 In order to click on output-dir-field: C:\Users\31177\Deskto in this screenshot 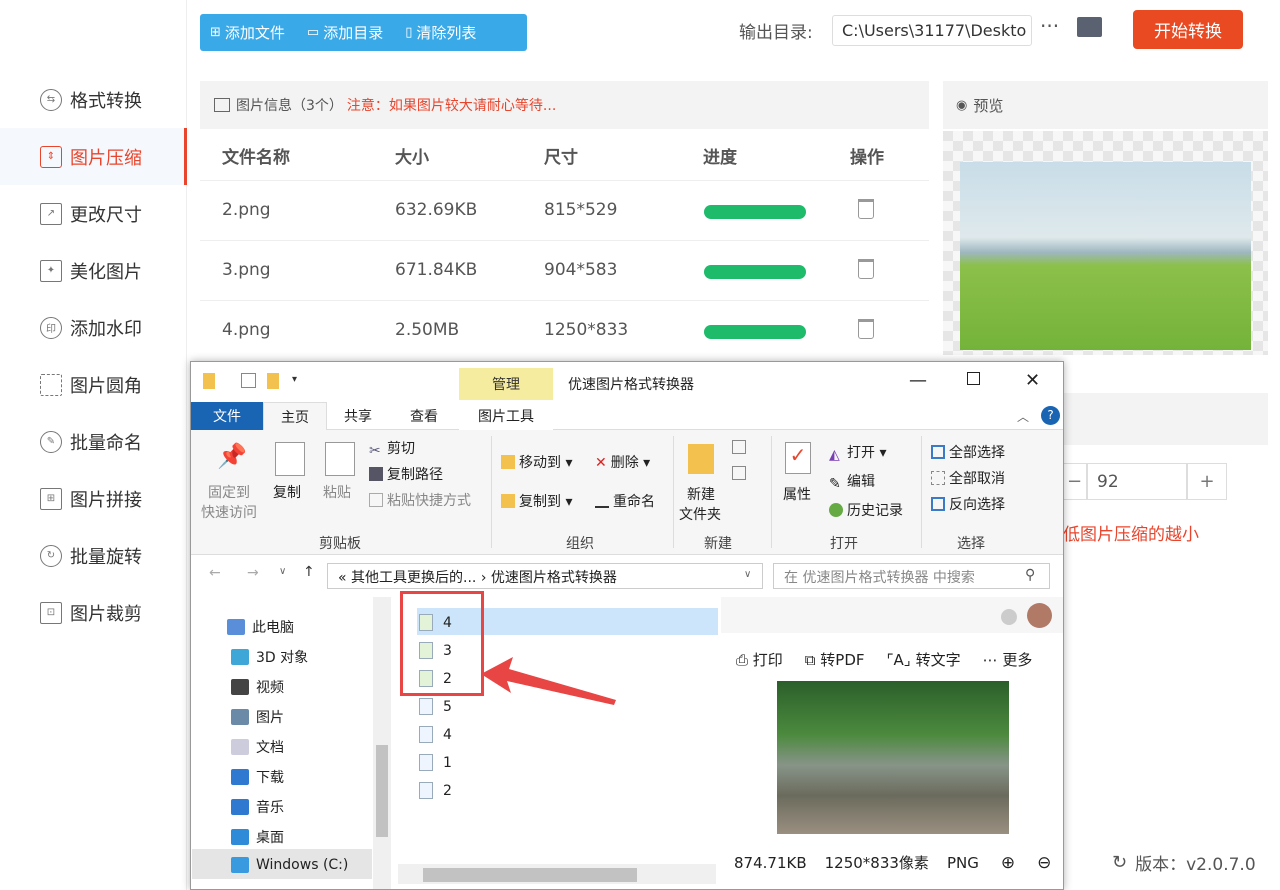, I will do `click(932, 30)`.